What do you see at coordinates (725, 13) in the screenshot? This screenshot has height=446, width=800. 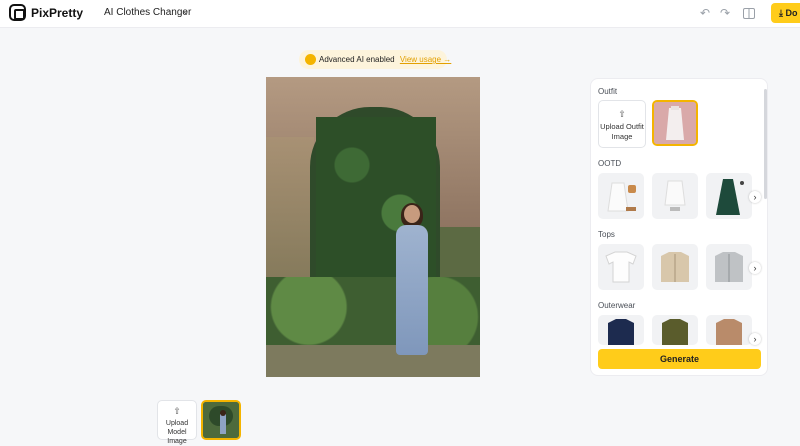 I see `redo-icon: ↷` at bounding box center [725, 13].